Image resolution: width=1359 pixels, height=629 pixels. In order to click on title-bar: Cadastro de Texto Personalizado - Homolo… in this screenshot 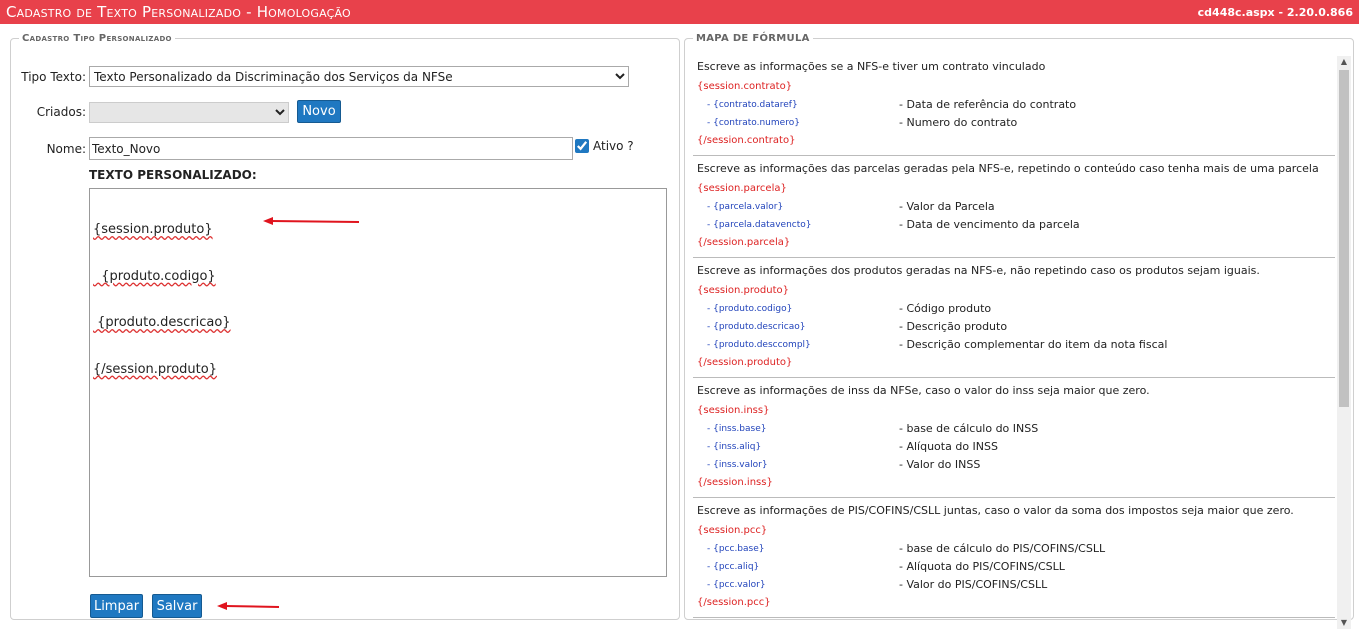, I will do `click(679, 12)`.